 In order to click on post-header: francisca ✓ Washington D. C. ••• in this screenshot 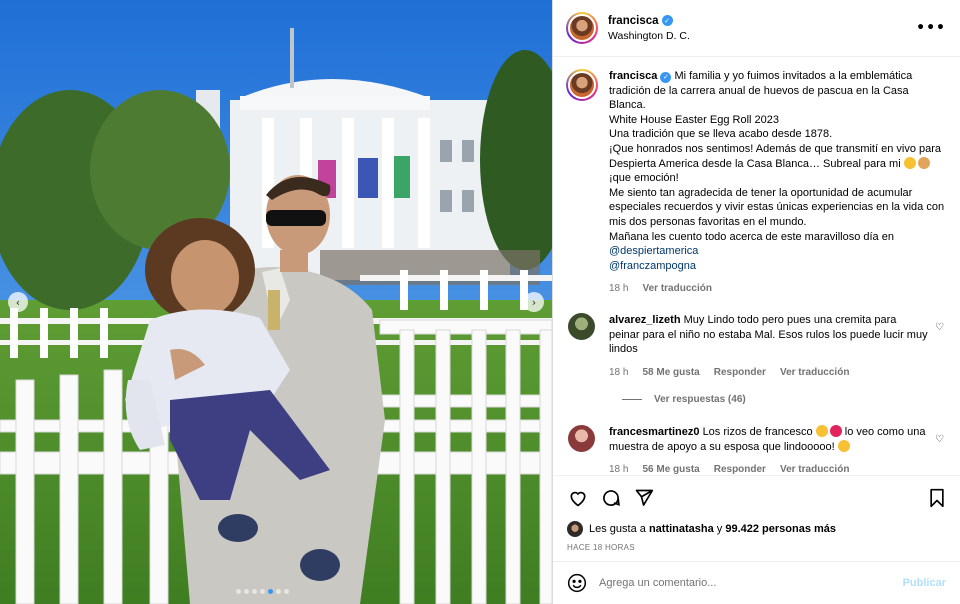, I will do `click(756, 28)`.